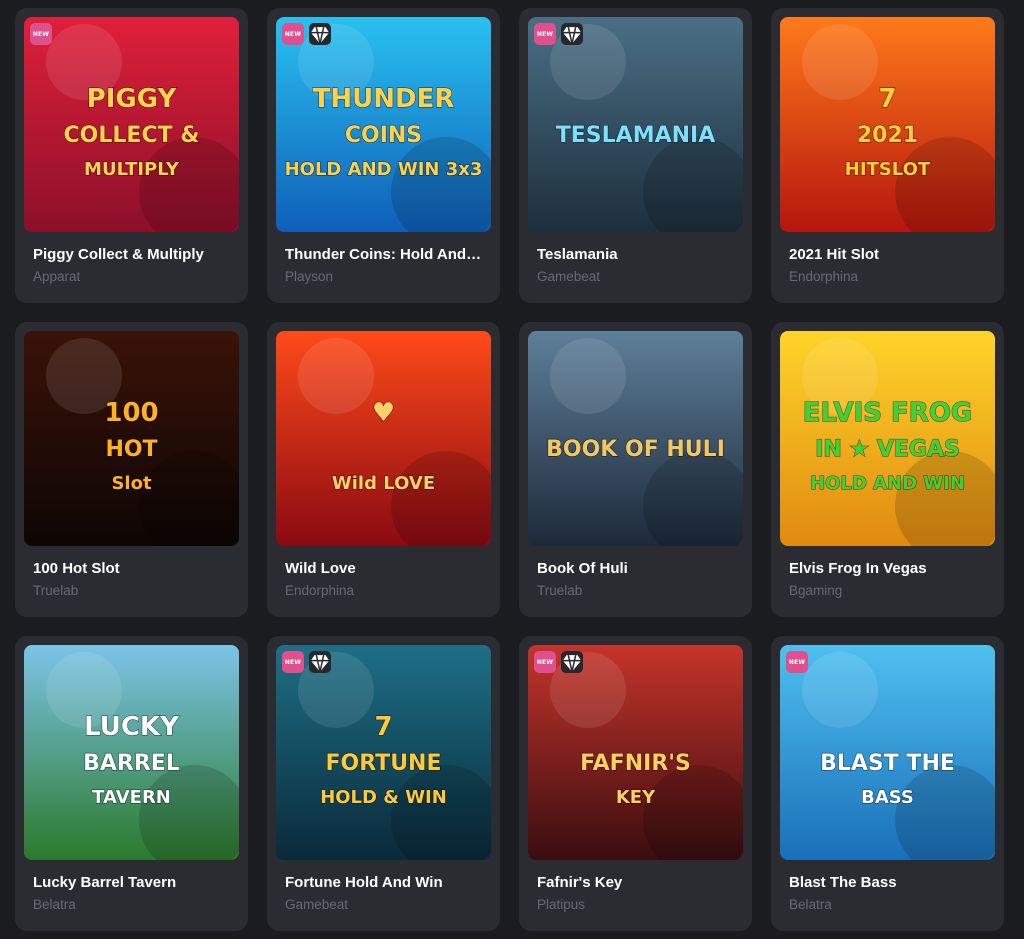  I want to click on artwork-line-1: ♥, so click(383, 413).